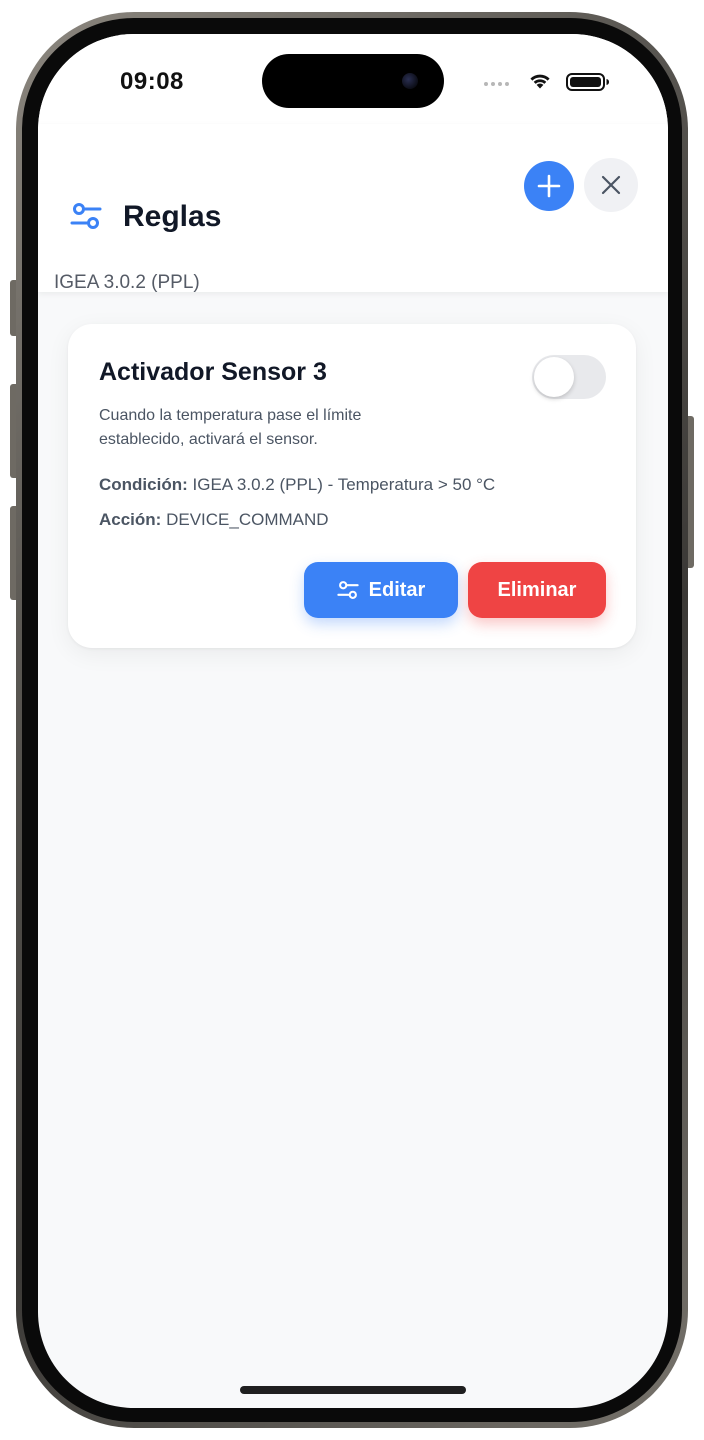  What do you see at coordinates (130, 519) in the screenshot?
I see `action-label: Acción:` at bounding box center [130, 519].